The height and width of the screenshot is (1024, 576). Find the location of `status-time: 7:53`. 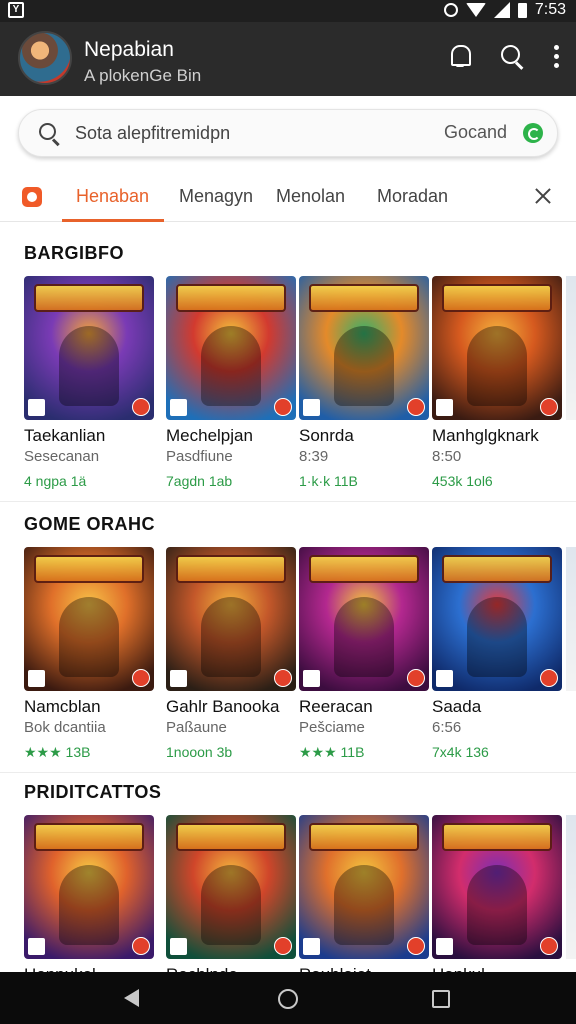

status-time: 7:53 is located at coordinates (550, 9).